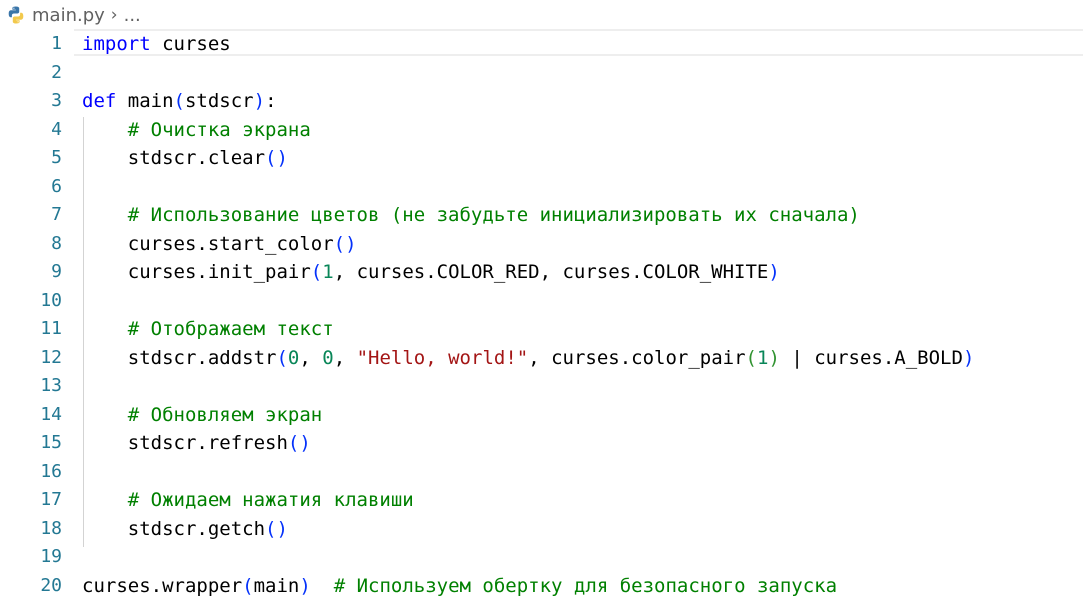 Image resolution: width=1083 pixels, height=602 pixels. Describe the element at coordinates (179, 357) in the screenshot. I see `code-token: stdscr.addstr` at that location.